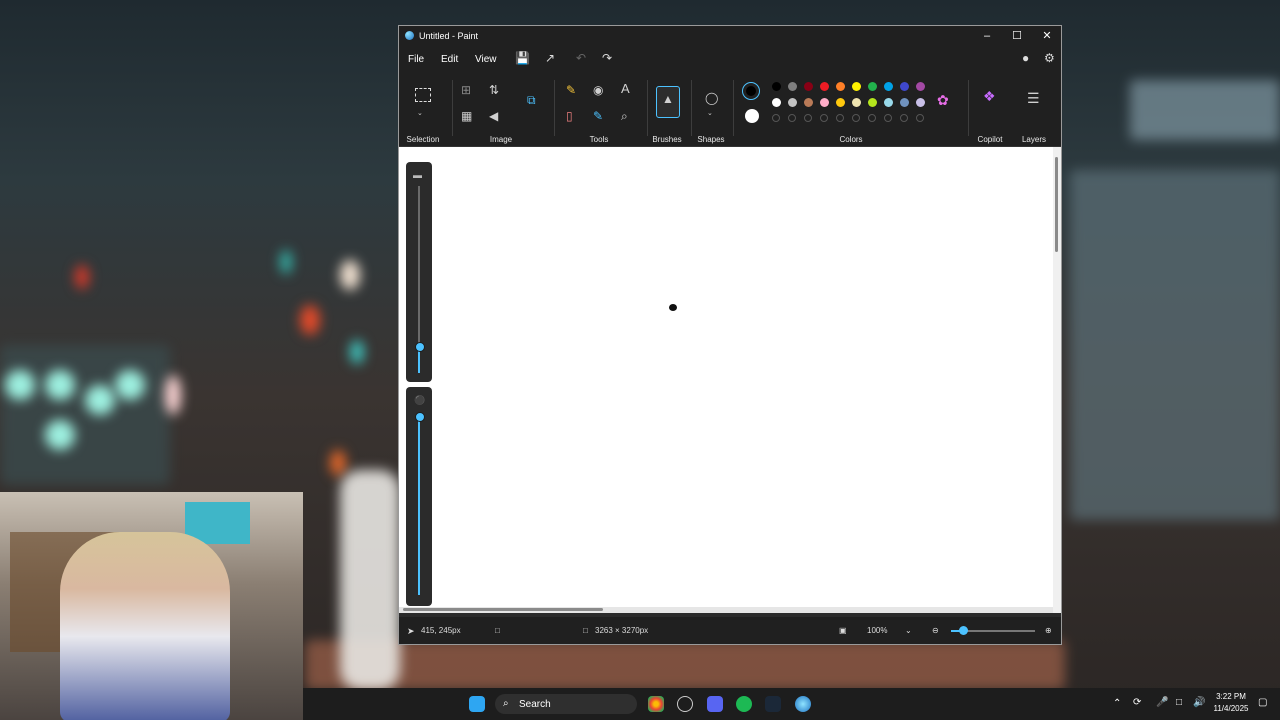 Image resolution: width=1280 pixels, height=720 pixels. I want to click on fill-bucket-icon: ◉, so click(598, 90).